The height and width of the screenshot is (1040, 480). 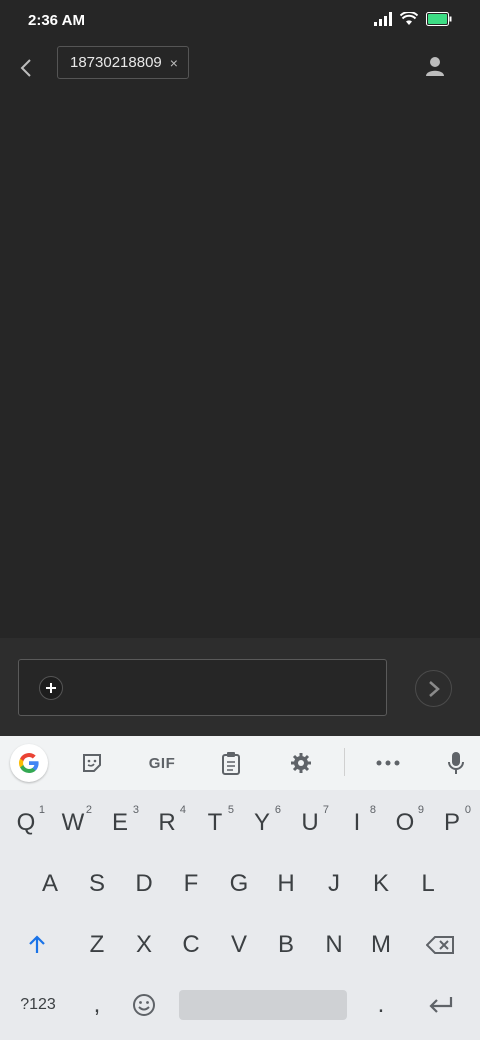 I want to click on attach-button, so click(x=51, y=688).